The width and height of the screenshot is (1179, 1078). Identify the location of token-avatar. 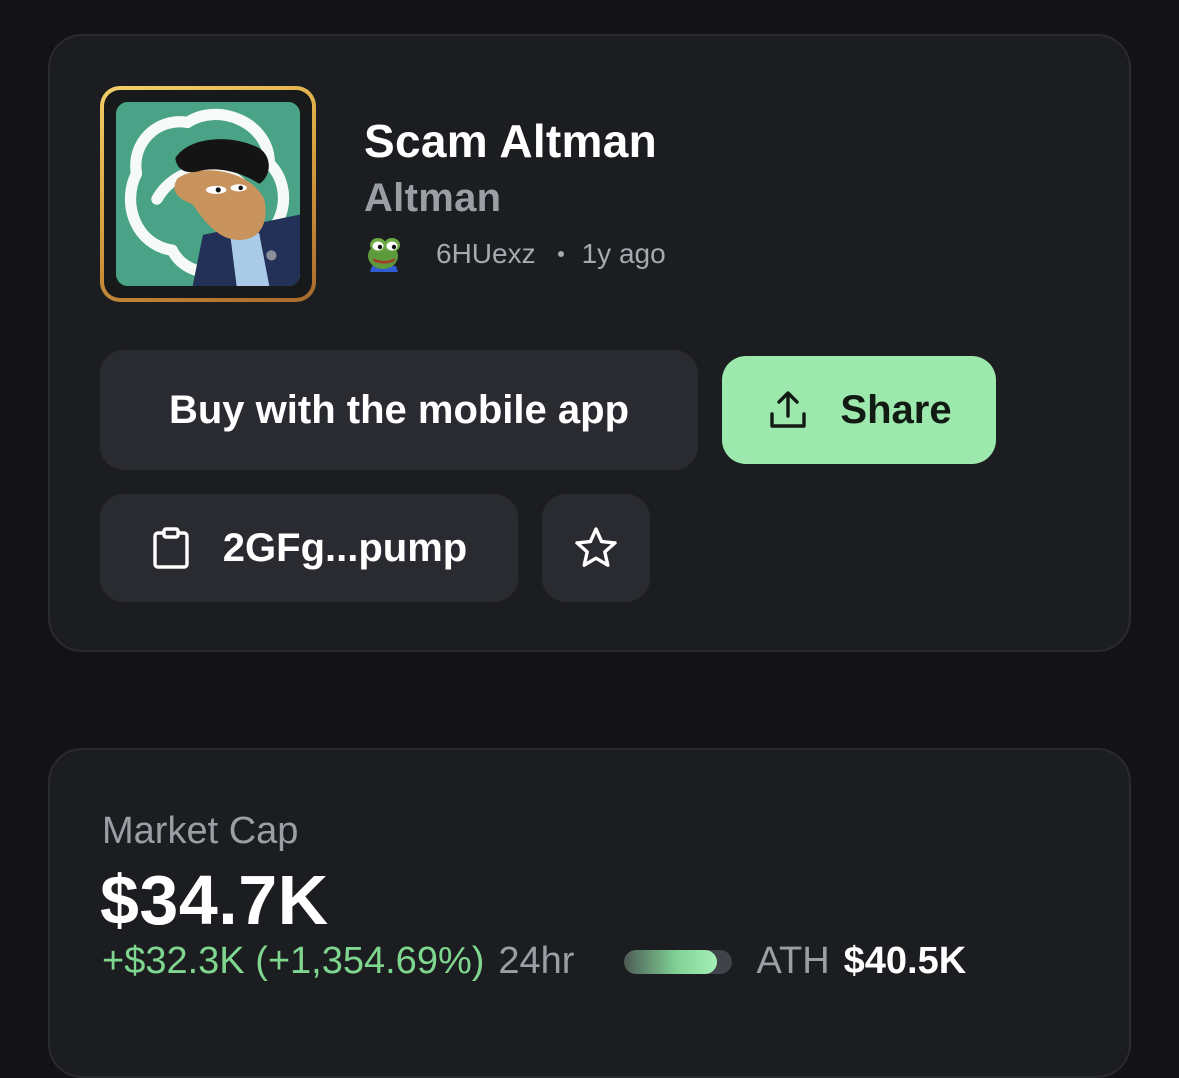
(208, 194).